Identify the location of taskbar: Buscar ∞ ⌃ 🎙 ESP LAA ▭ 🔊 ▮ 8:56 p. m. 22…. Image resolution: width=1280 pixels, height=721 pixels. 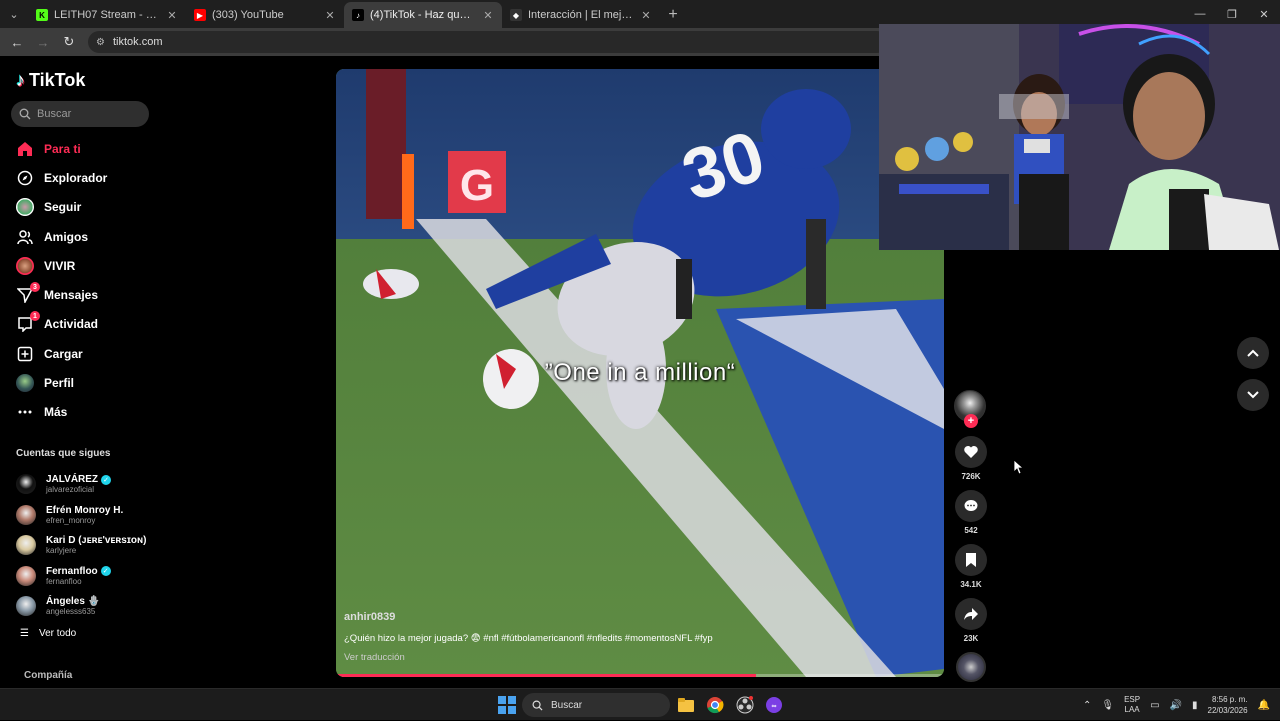
(640, 704).